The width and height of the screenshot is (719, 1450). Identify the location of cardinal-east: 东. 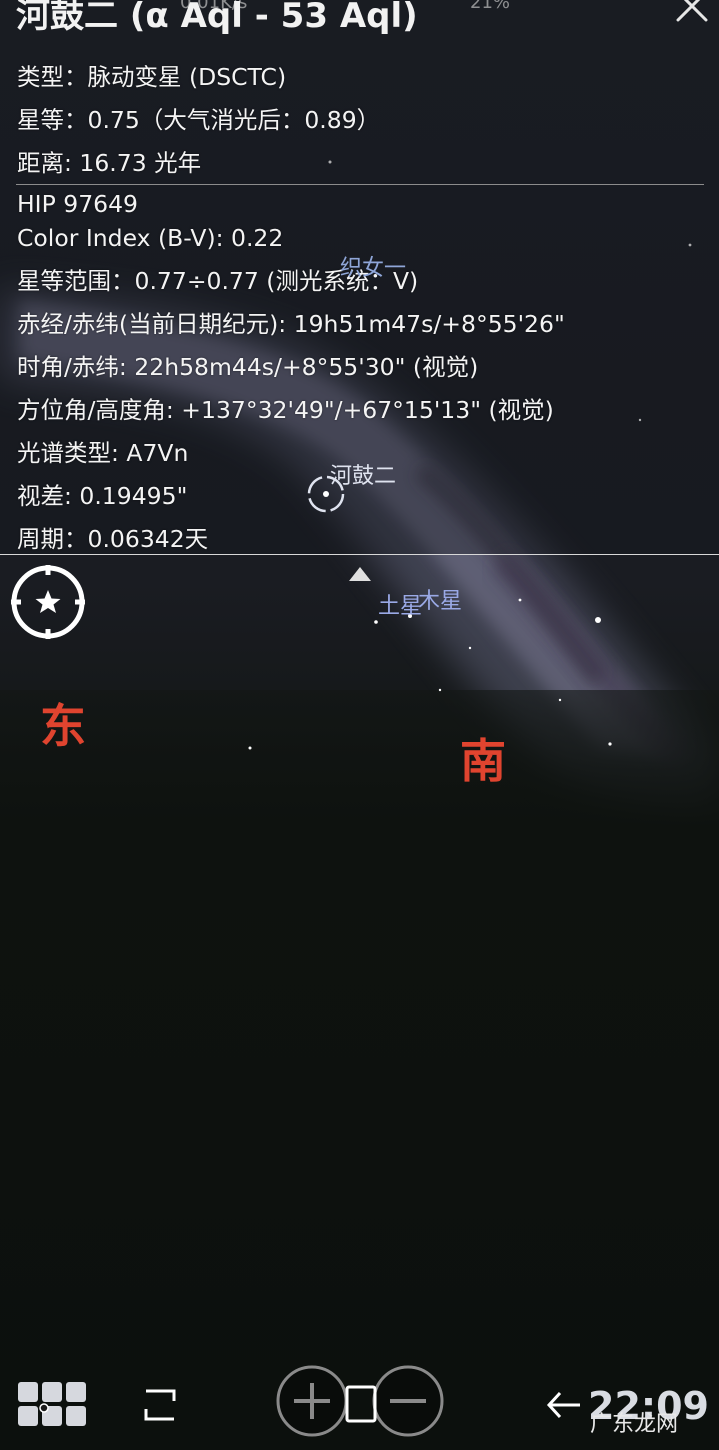
(63, 726).